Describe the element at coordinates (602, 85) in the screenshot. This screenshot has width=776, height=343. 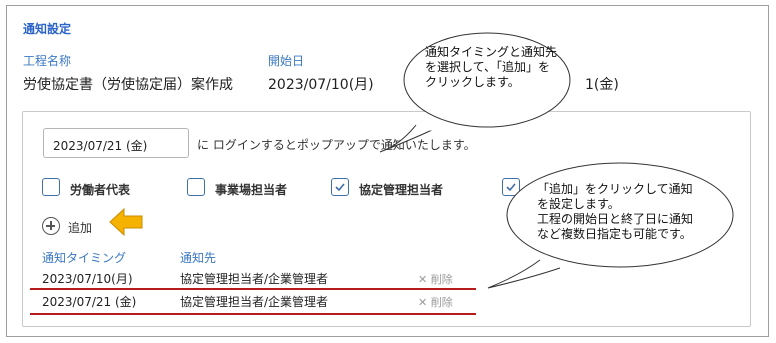
I see `end-date-value: 1(金)` at that location.